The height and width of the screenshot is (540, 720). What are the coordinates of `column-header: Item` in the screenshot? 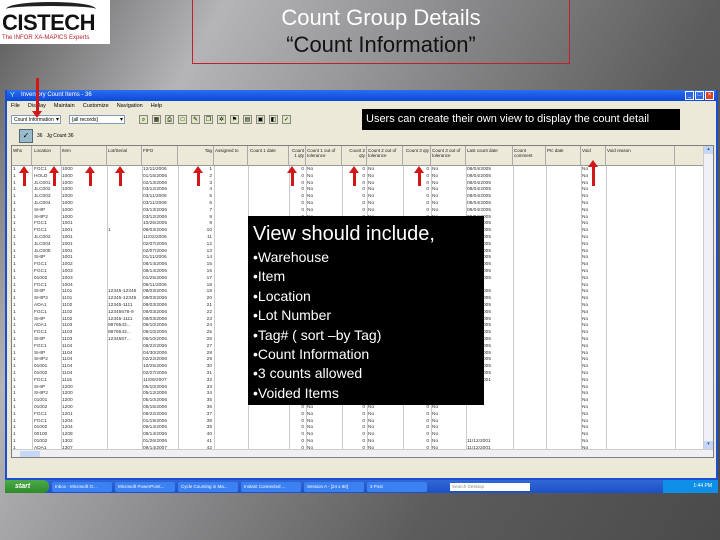 It's located at (84, 156).